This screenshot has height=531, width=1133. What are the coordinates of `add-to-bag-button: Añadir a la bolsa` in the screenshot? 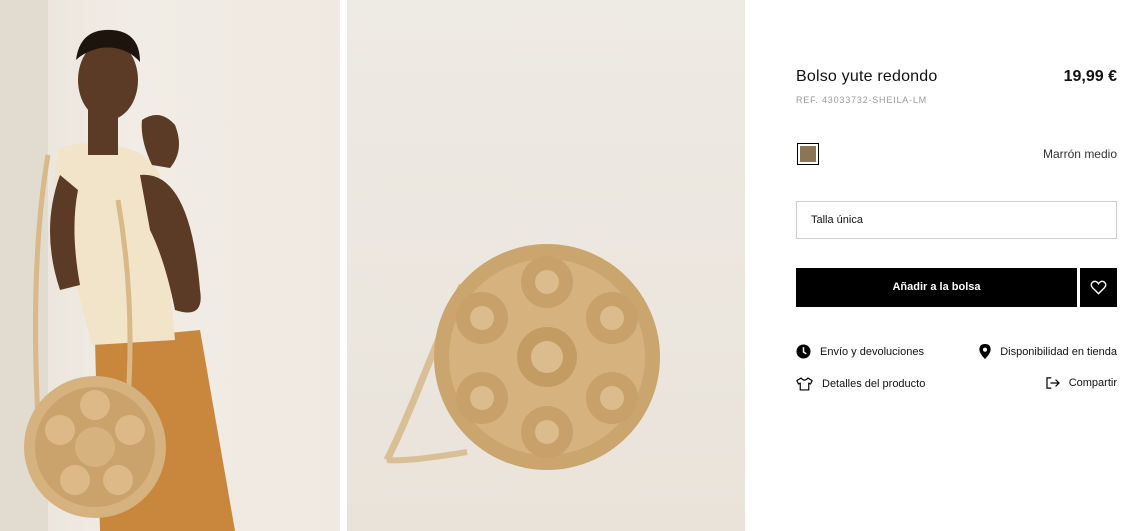 It's located at (936, 287).